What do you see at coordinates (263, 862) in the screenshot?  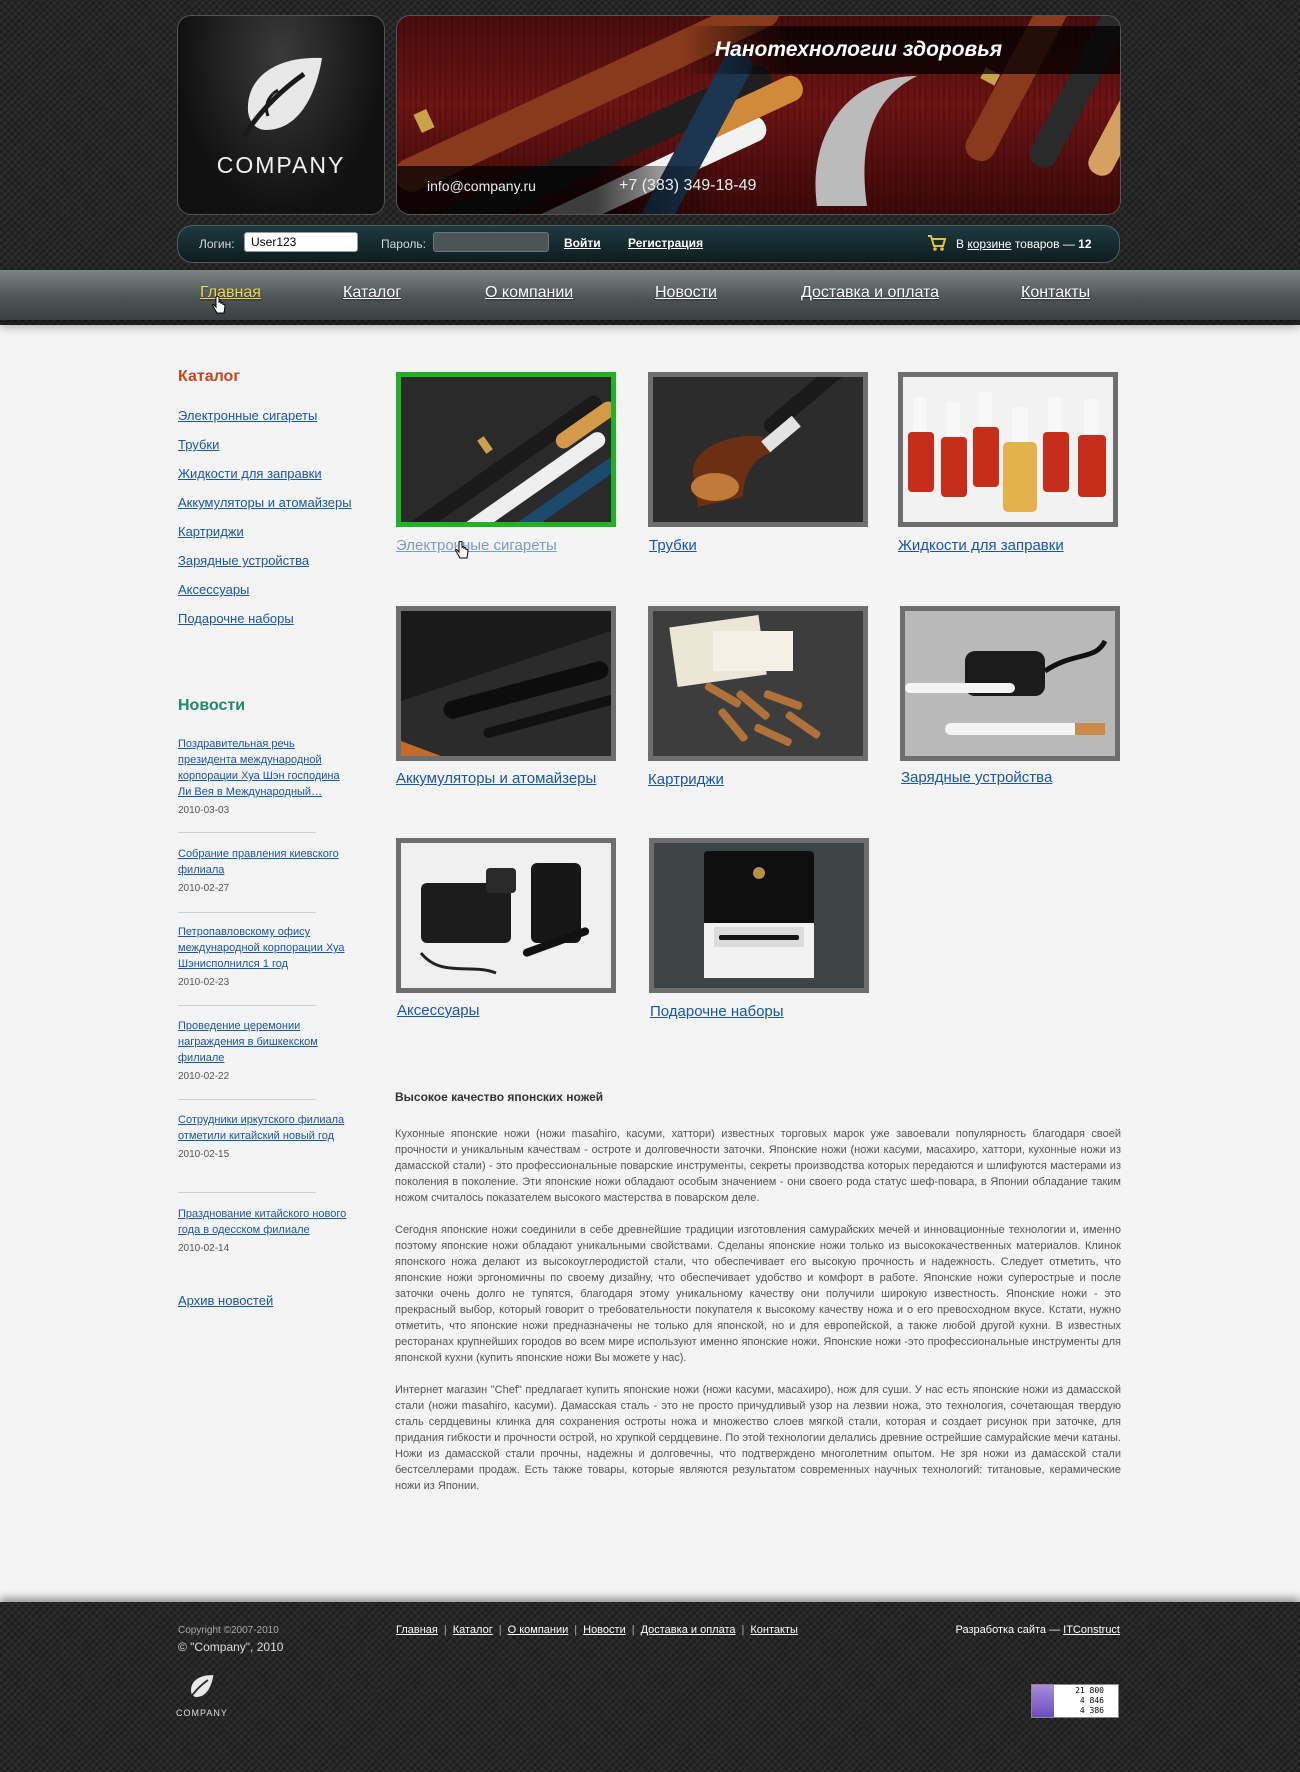 I see `news-title: Собрание правления киевского филиала` at bounding box center [263, 862].